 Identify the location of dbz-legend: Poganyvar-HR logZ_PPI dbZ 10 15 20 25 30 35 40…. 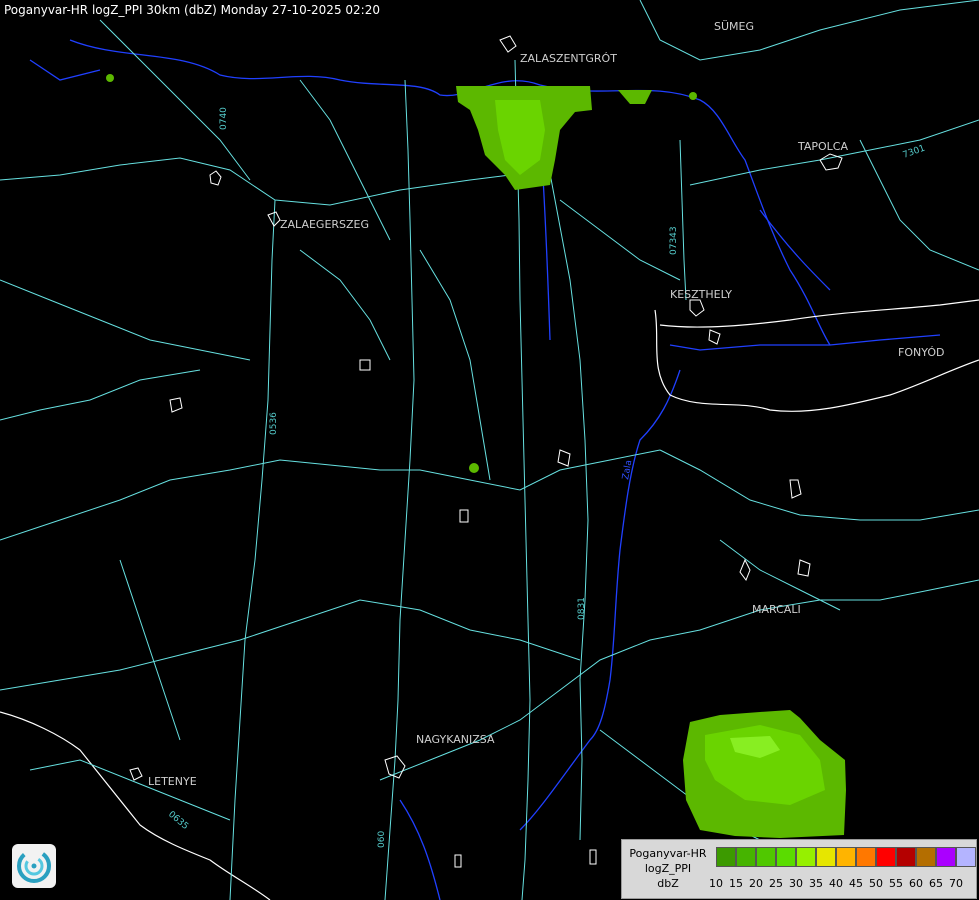
(799, 869).